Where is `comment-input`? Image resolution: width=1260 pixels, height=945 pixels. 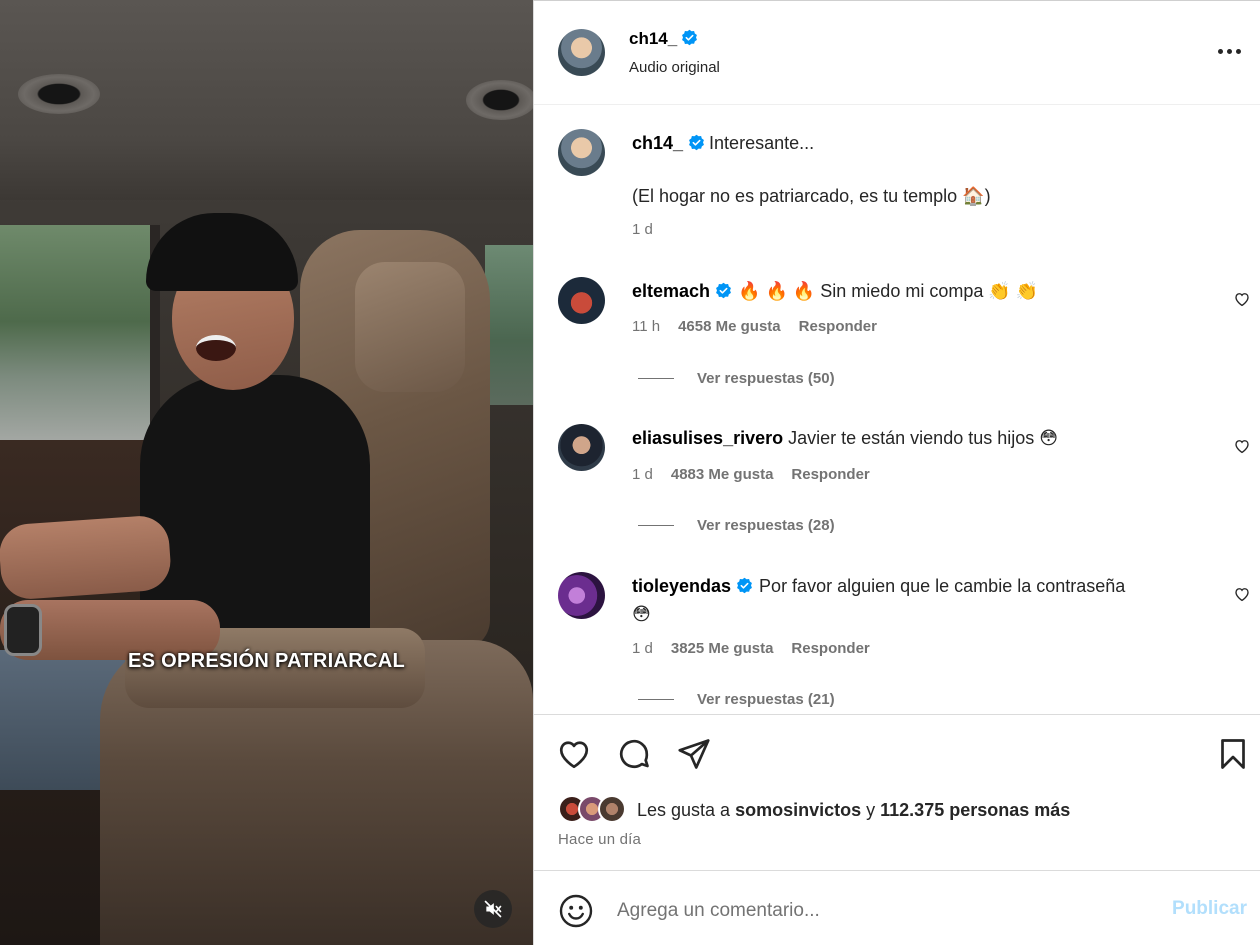 comment-input is located at coordinates (887, 911).